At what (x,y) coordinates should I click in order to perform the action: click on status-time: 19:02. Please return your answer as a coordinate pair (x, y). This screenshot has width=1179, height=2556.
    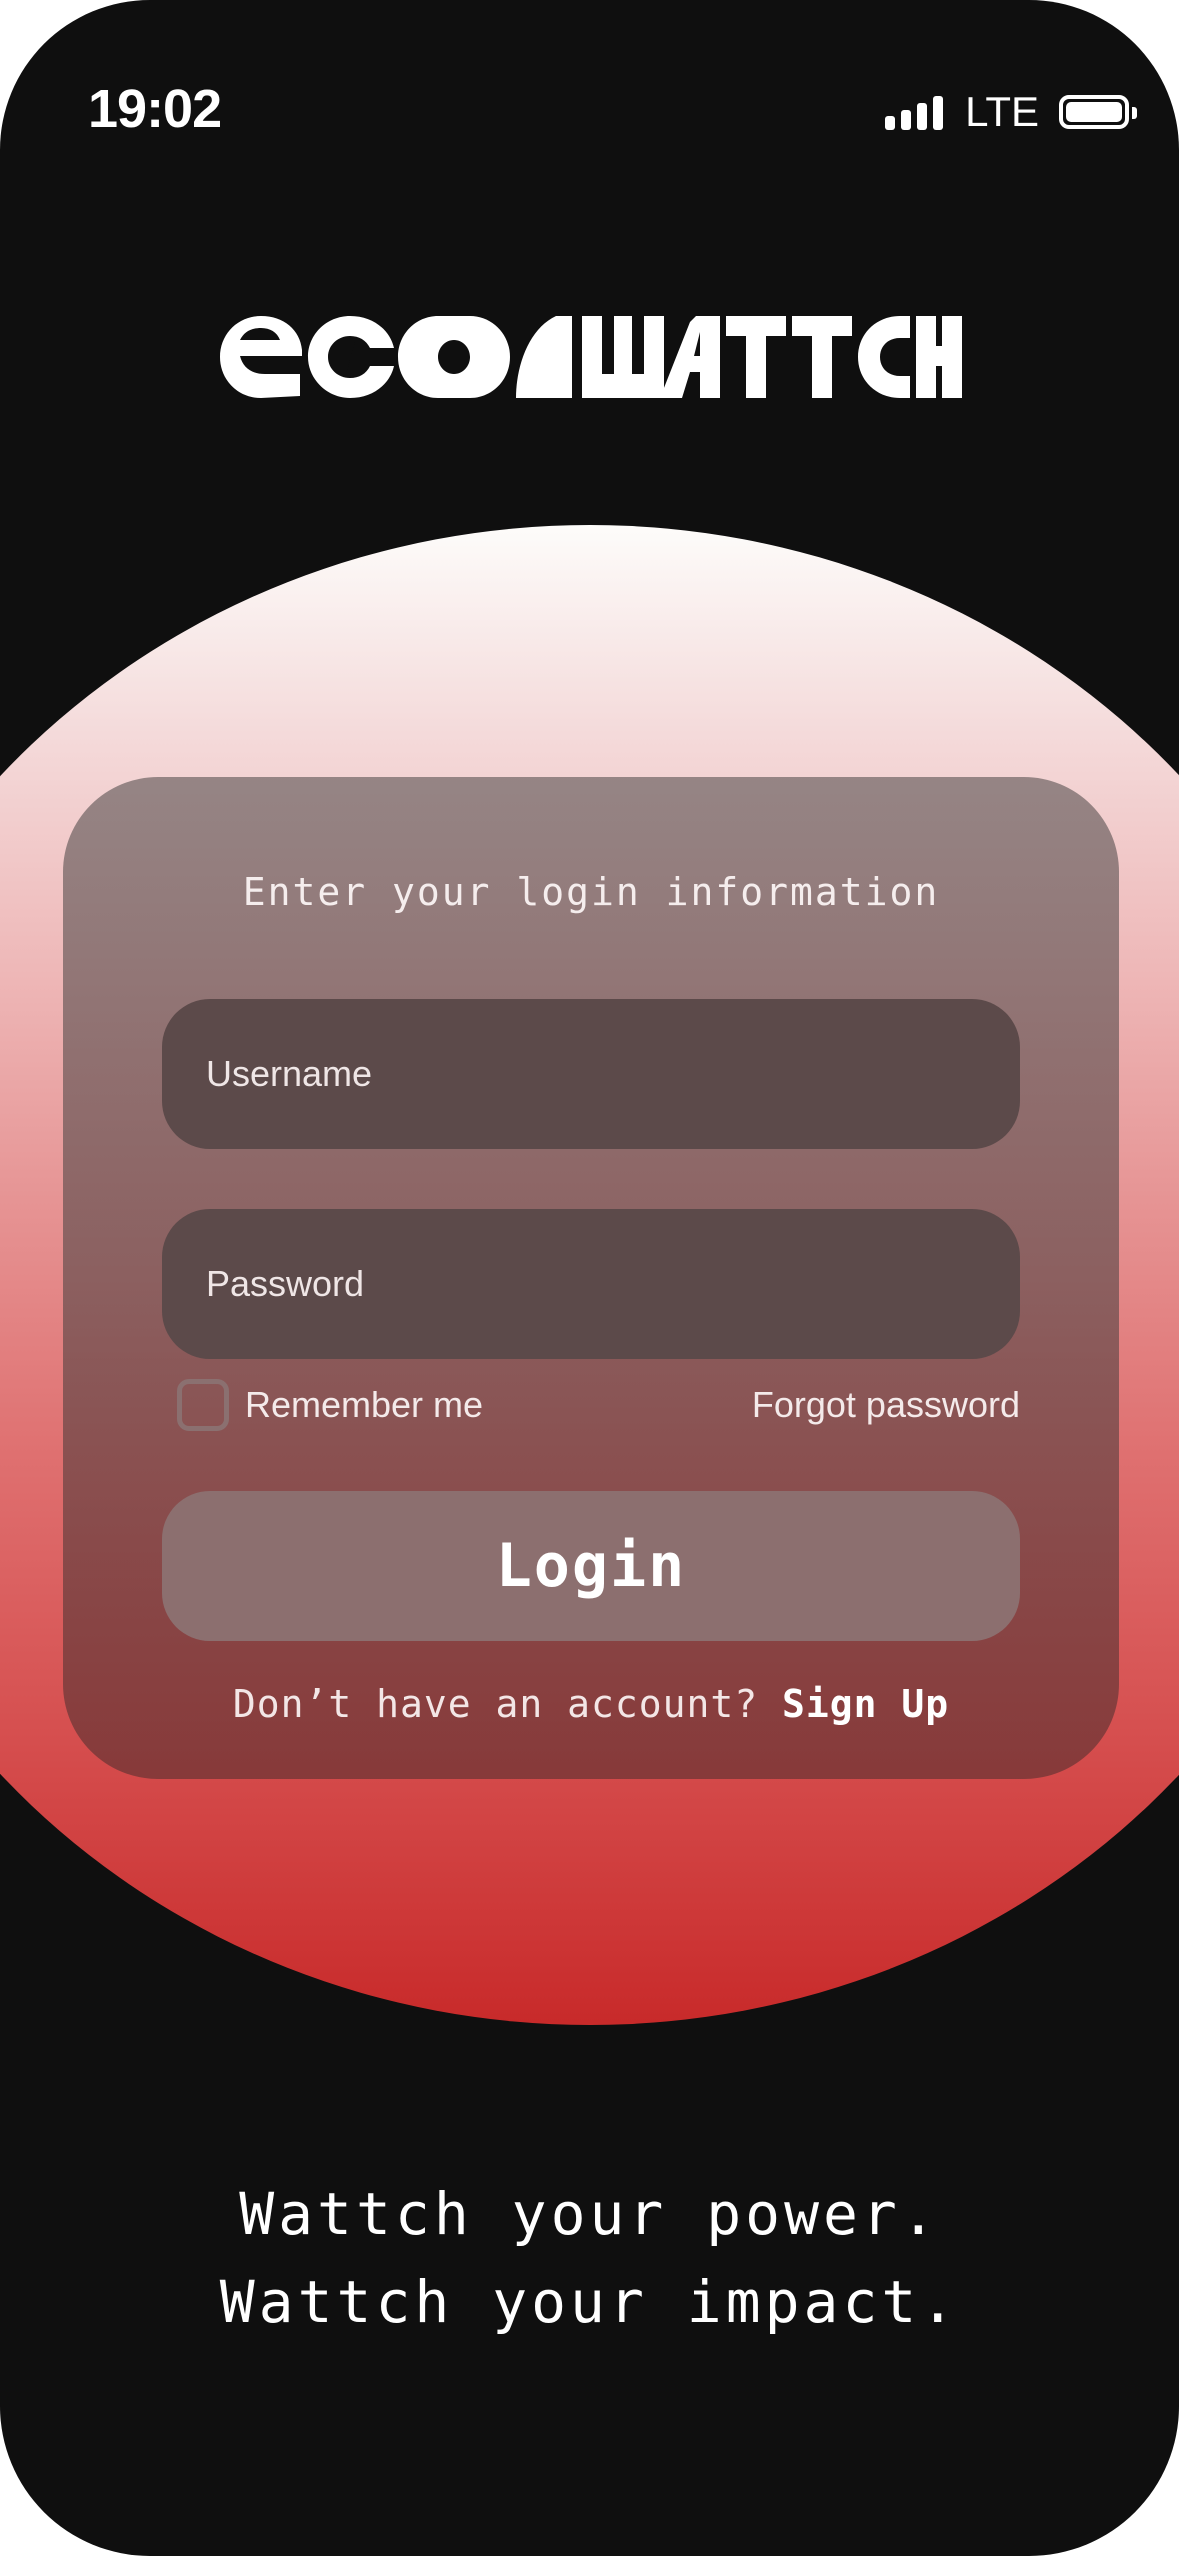
    Looking at the image, I should click on (155, 109).